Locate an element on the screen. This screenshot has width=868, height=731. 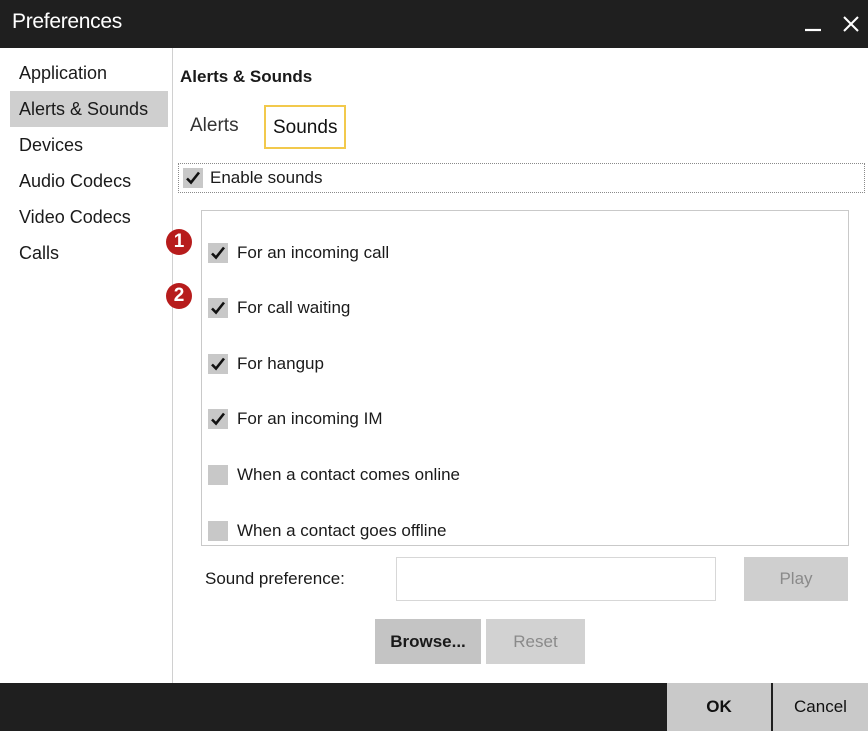
annotation-badge: 1 is located at coordinates (179, 242).